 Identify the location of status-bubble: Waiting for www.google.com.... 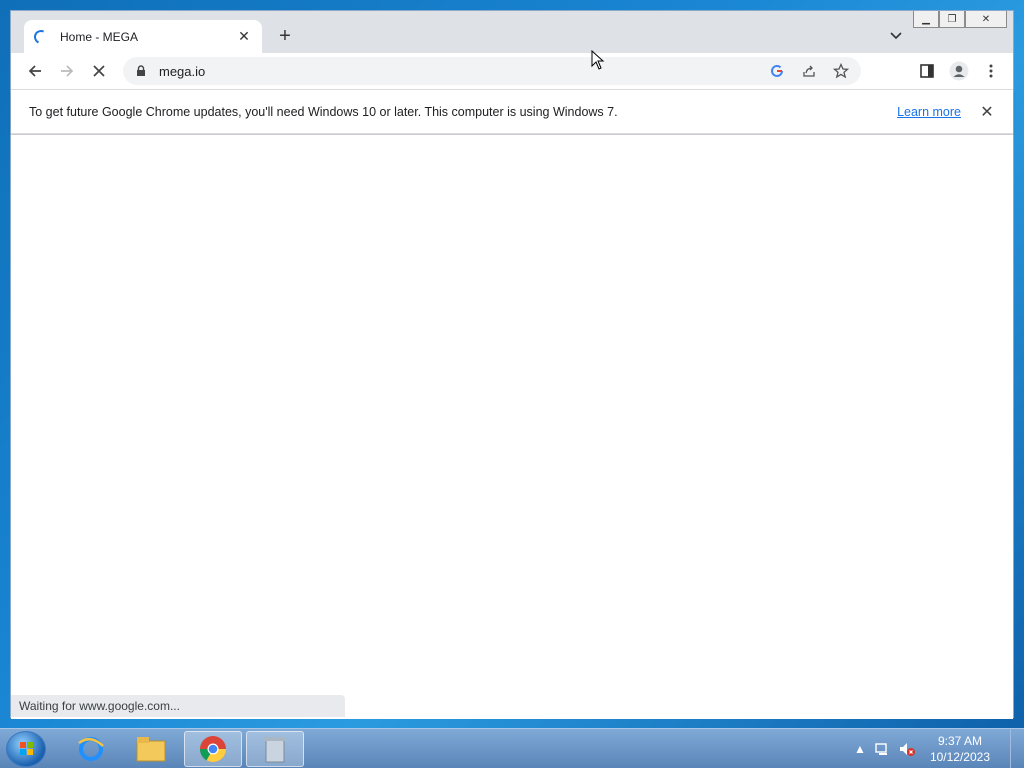
(178, 706).